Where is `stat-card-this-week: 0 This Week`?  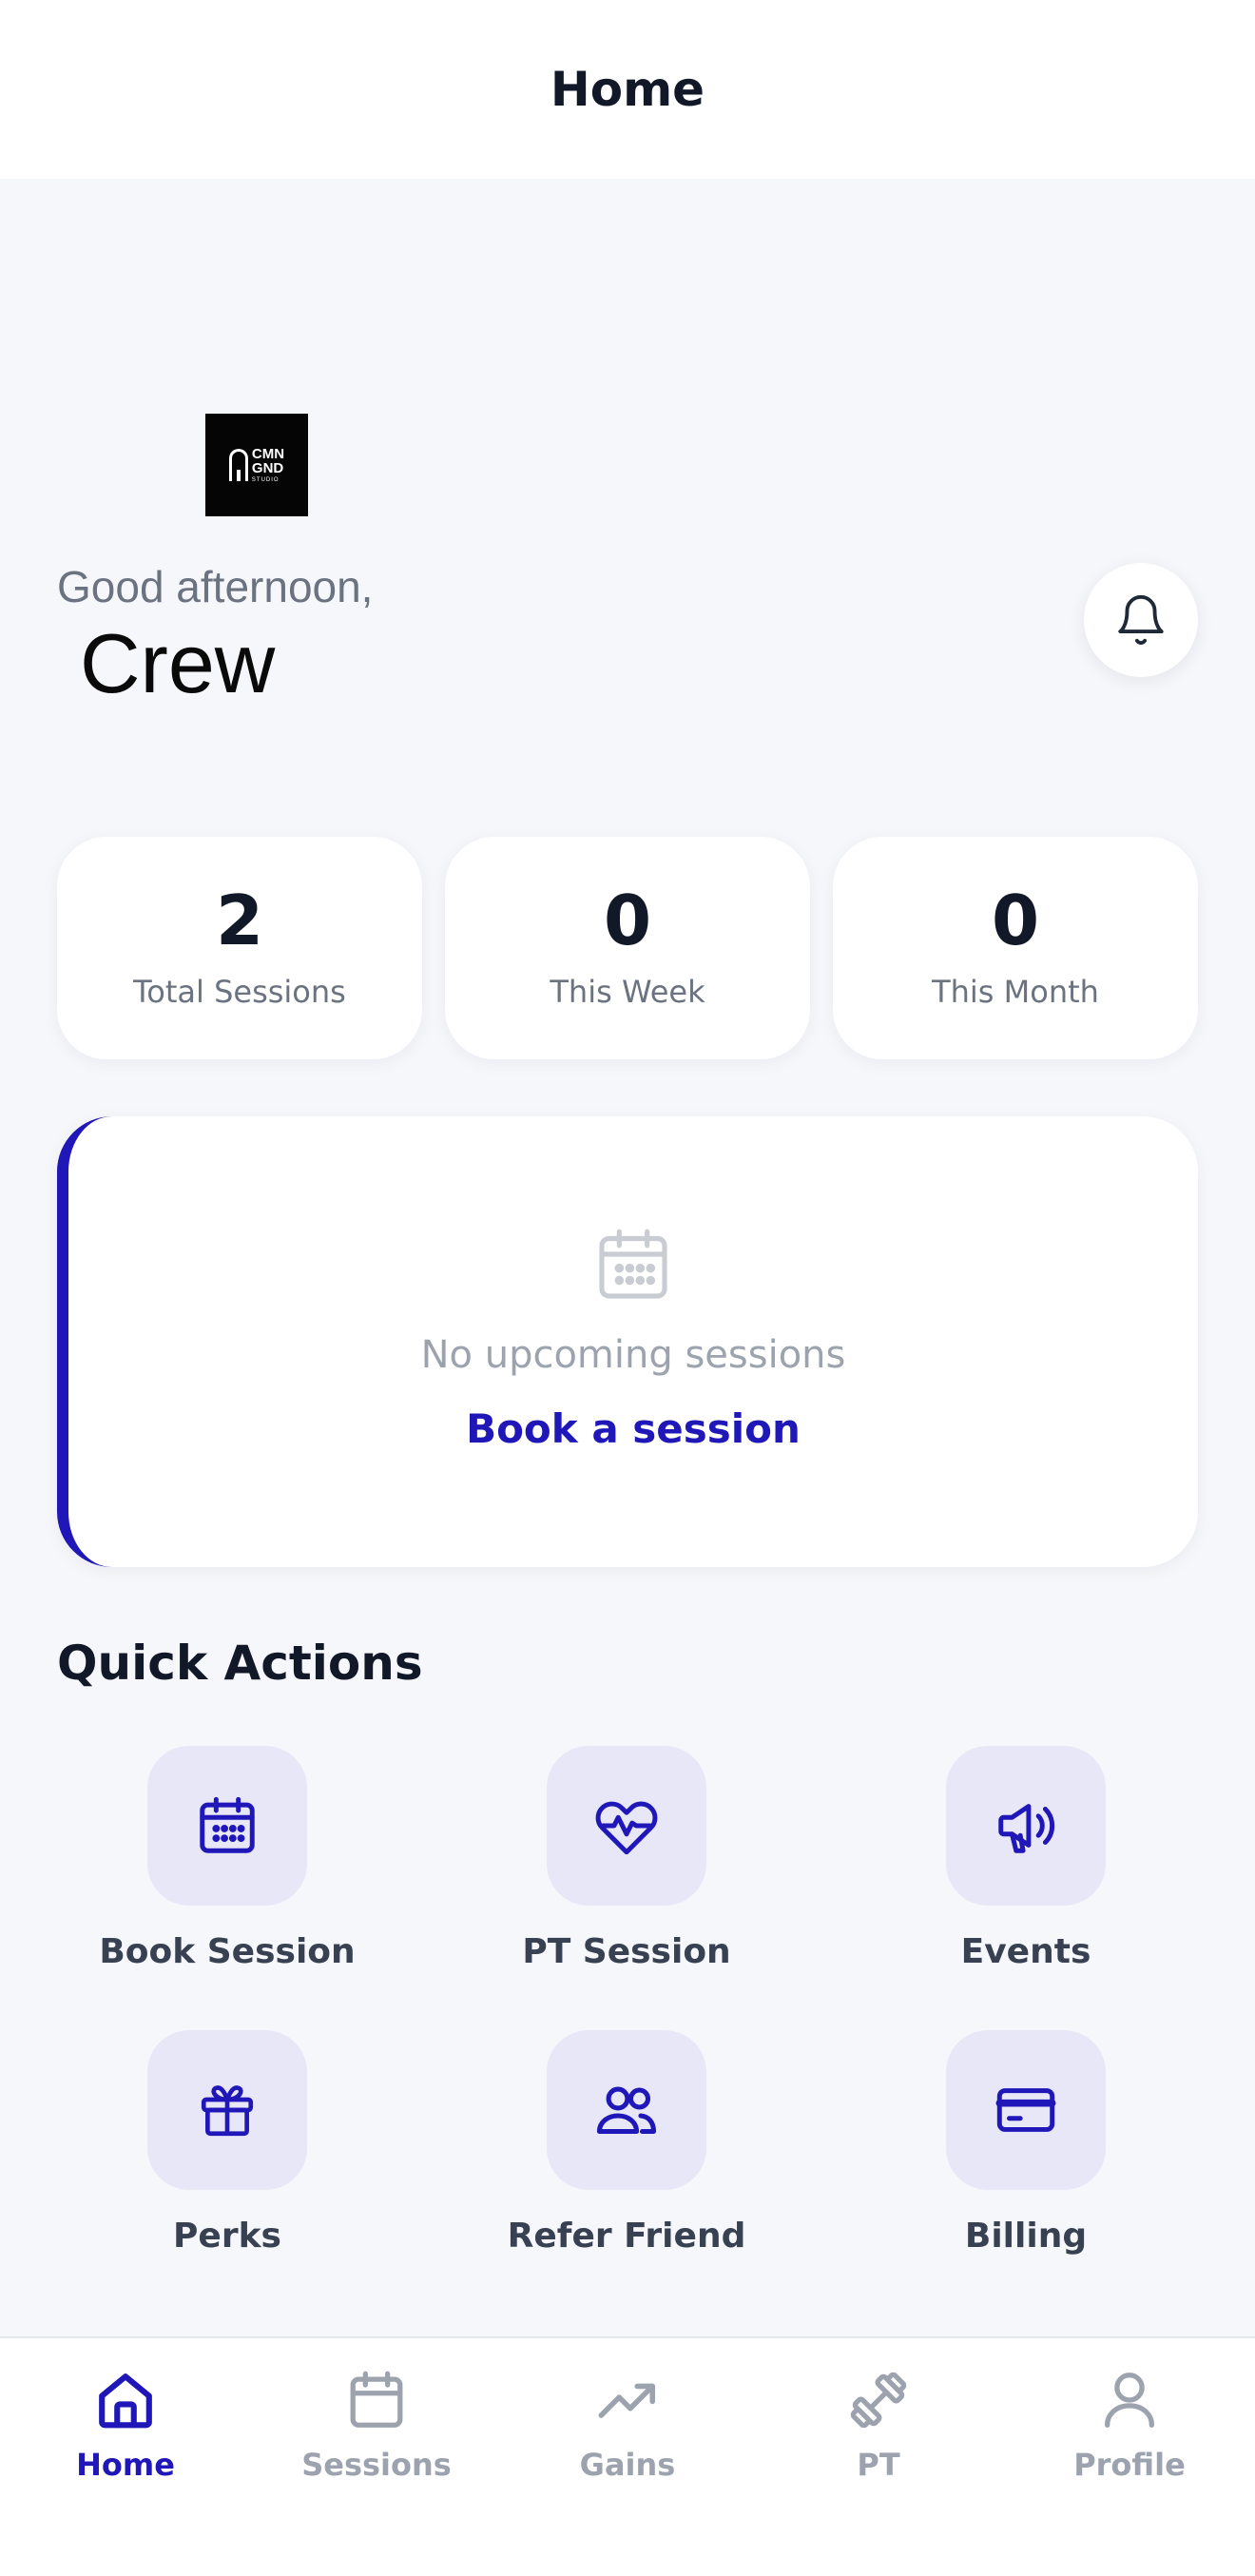 stat-card-this-week: 0 This Week is located at coordinates (627, 948).